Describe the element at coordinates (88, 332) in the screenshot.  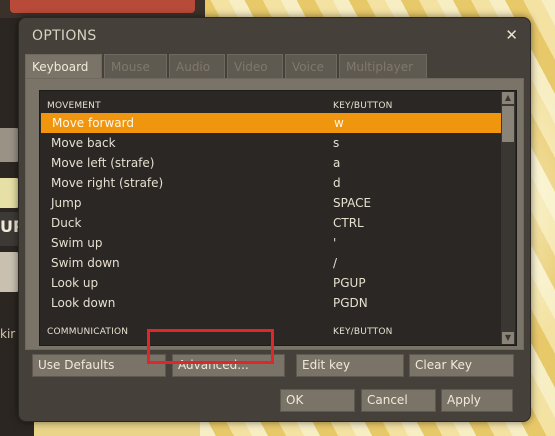
I see `header-action: COMMUNICATION` at that location.